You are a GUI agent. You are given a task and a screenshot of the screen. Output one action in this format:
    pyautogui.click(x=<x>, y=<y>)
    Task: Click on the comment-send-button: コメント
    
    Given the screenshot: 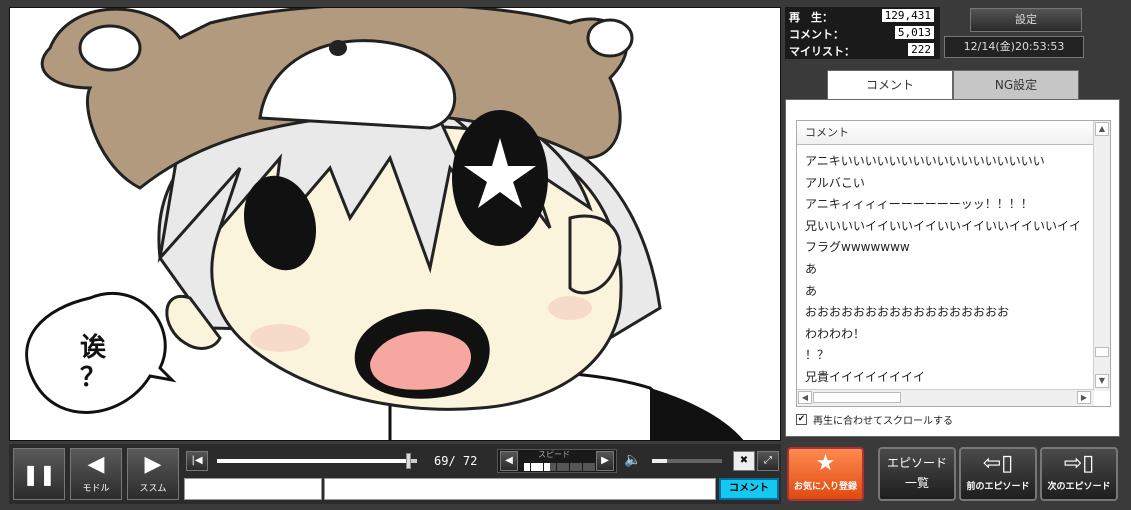 What is the action you would take?
    pyautogui.click(x=749, y=489)
    